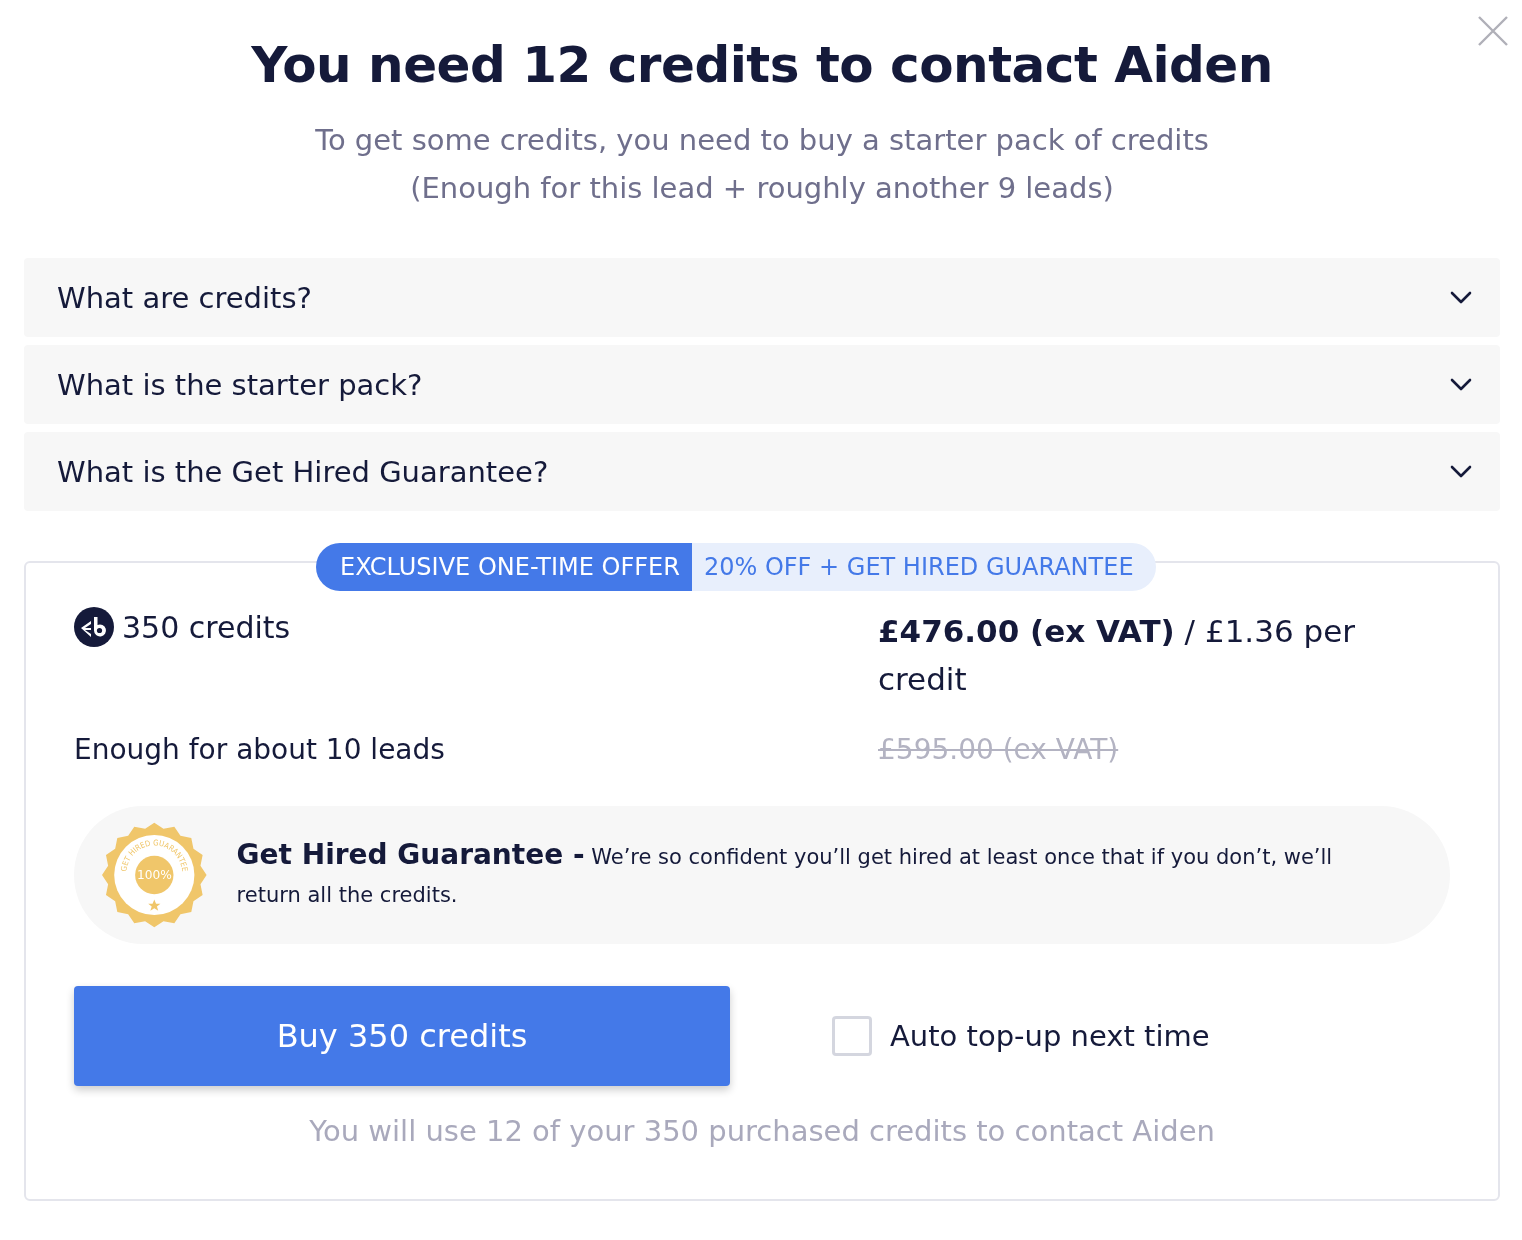 The image size is (1522, 1240). What do you see at coordinates (1117, 655) in the screenshot?
I see `price-text: £476.00 (ex VAT) / £1.36 per credit` at bounding box center [1117, 655].